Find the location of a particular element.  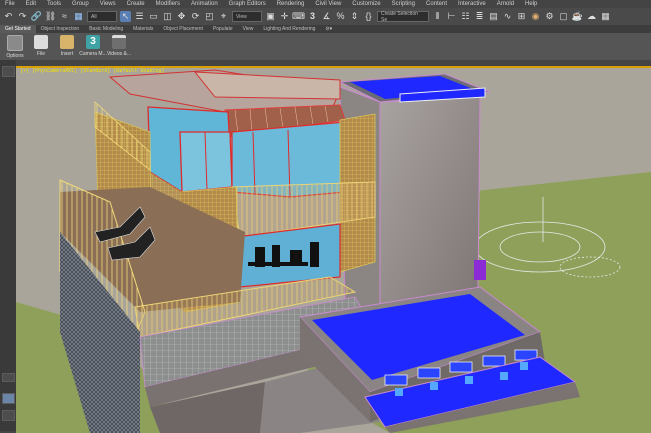

menu-help: Help is located at coordinates (531, 4).